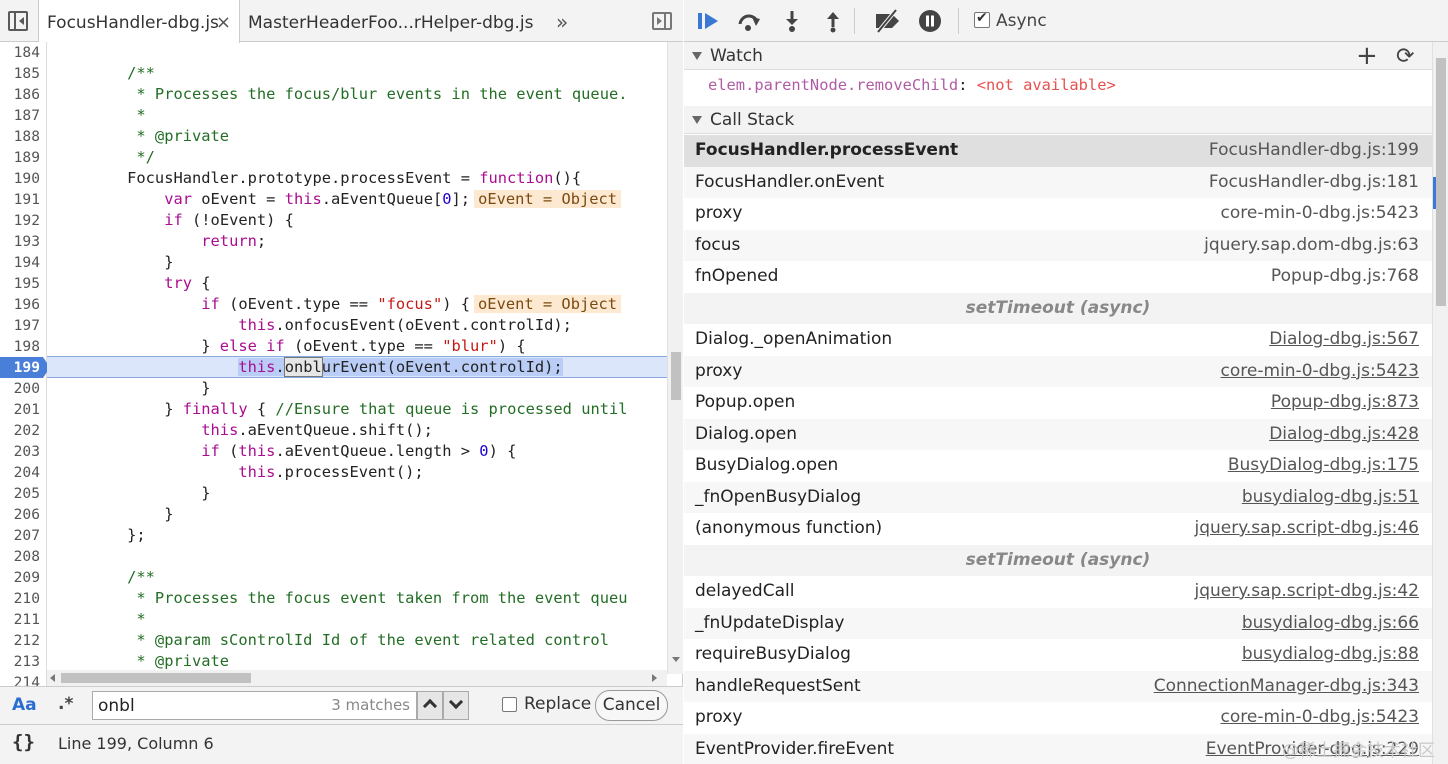 Image resolution: width=1448 pixels, height=764 pixels. I want to click on replace-checkbox, so click(509, 704).